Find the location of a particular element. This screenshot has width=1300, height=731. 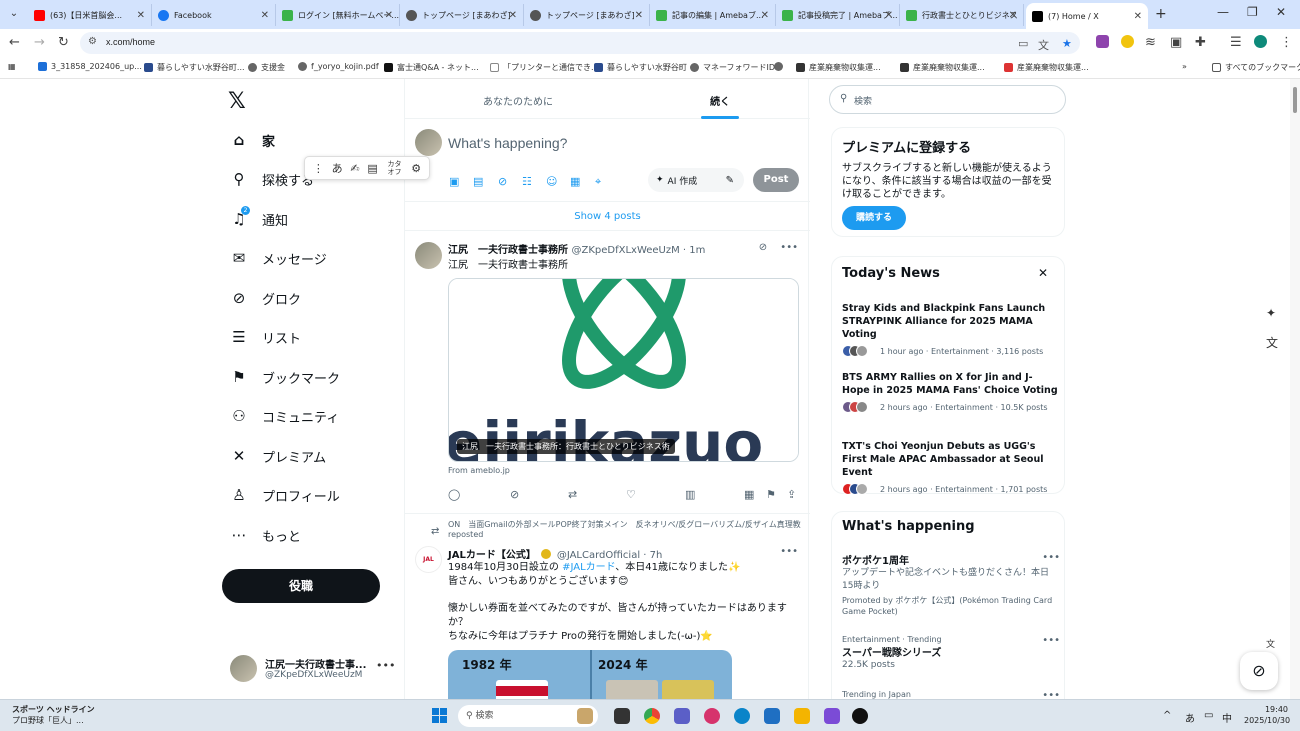

emoji-icon: ☺ is located at coordinates (551, 181).